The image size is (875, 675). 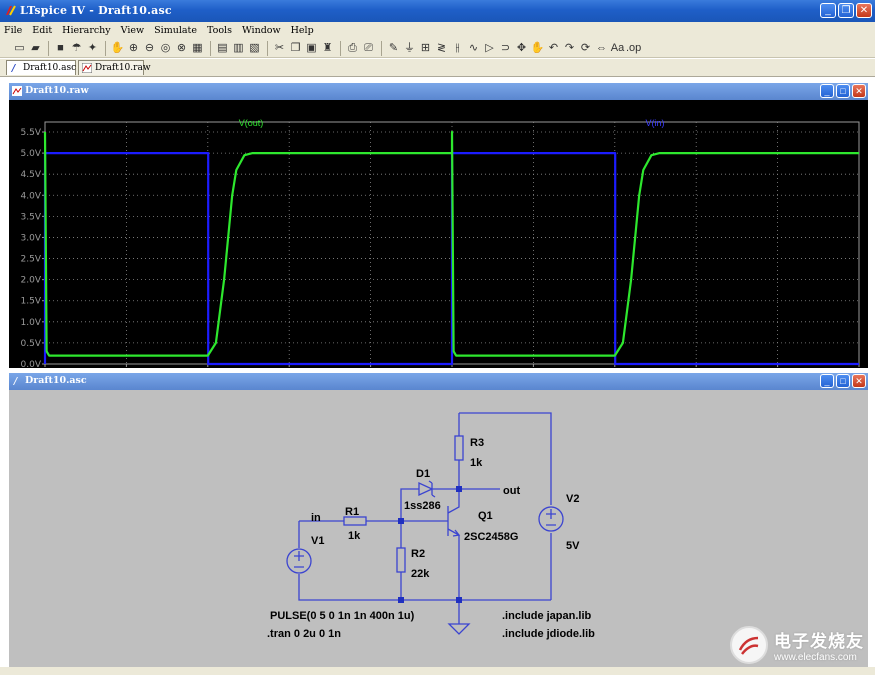 I want to click on q1-value: 2SC2458G, so click(x=491, y=537).